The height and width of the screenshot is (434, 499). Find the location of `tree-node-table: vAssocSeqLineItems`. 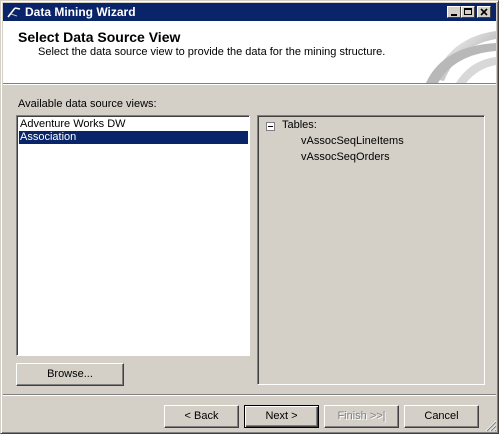

tree-node-table: vAssocSeqLineItems is located at coordinates (352, 141).